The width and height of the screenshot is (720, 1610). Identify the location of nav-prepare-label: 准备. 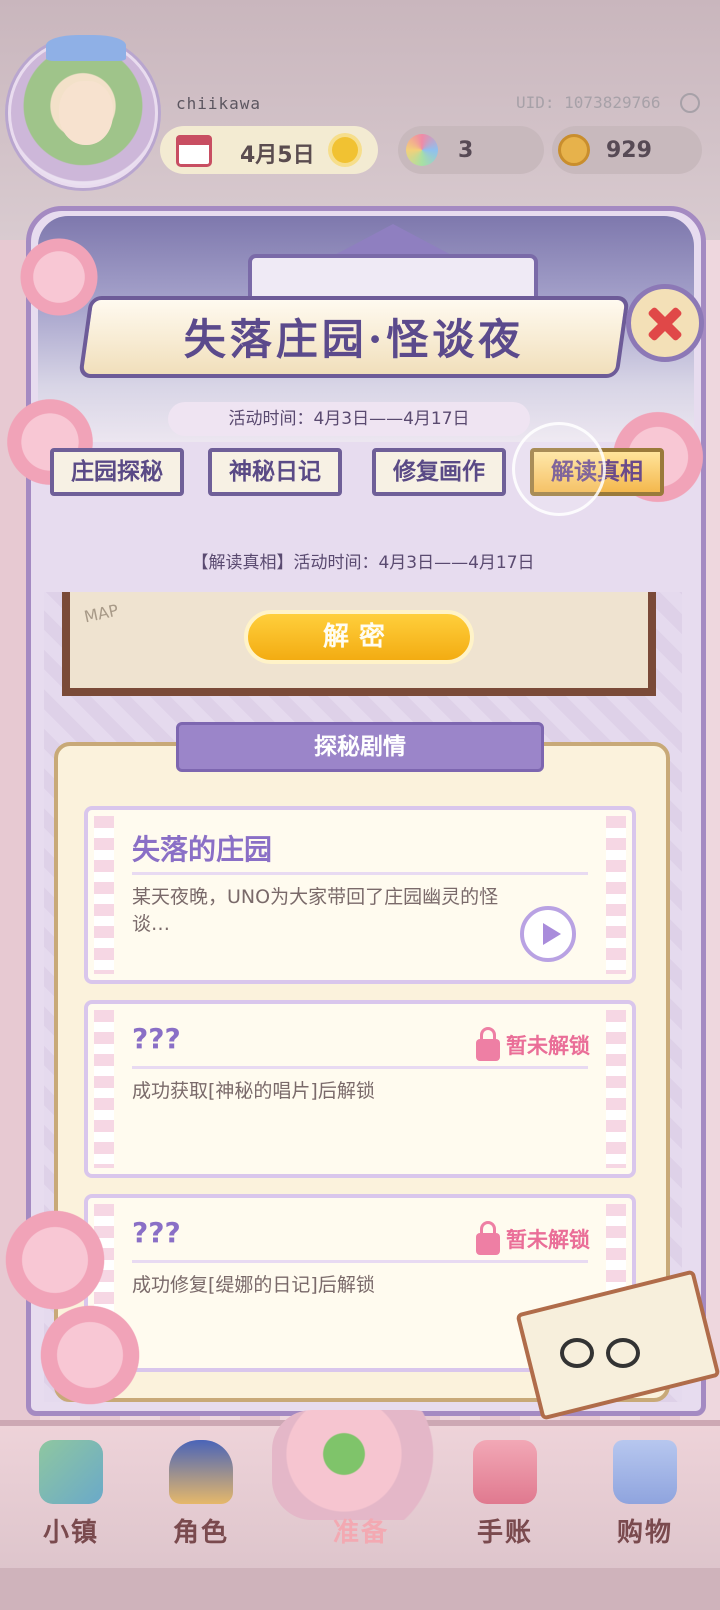
(360, 1533).